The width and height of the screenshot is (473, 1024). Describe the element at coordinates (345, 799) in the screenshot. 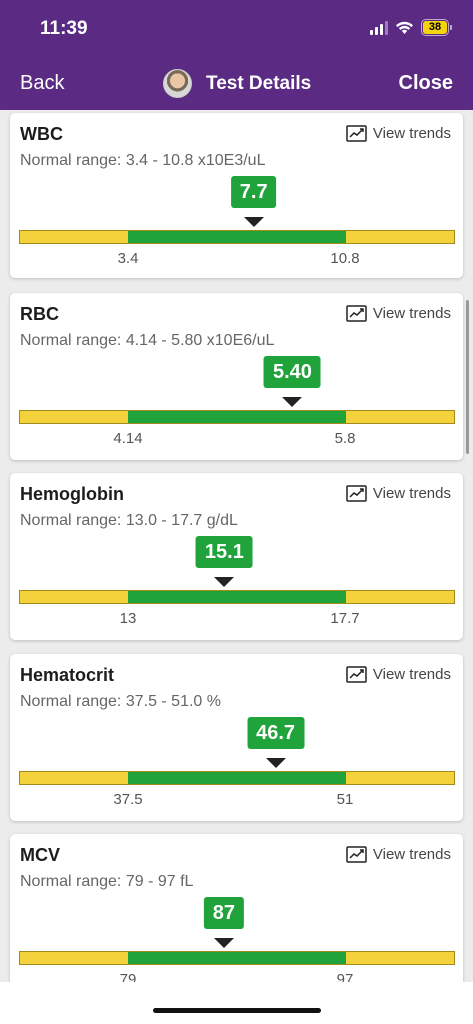

I see `range-high-label: 51` at that location.